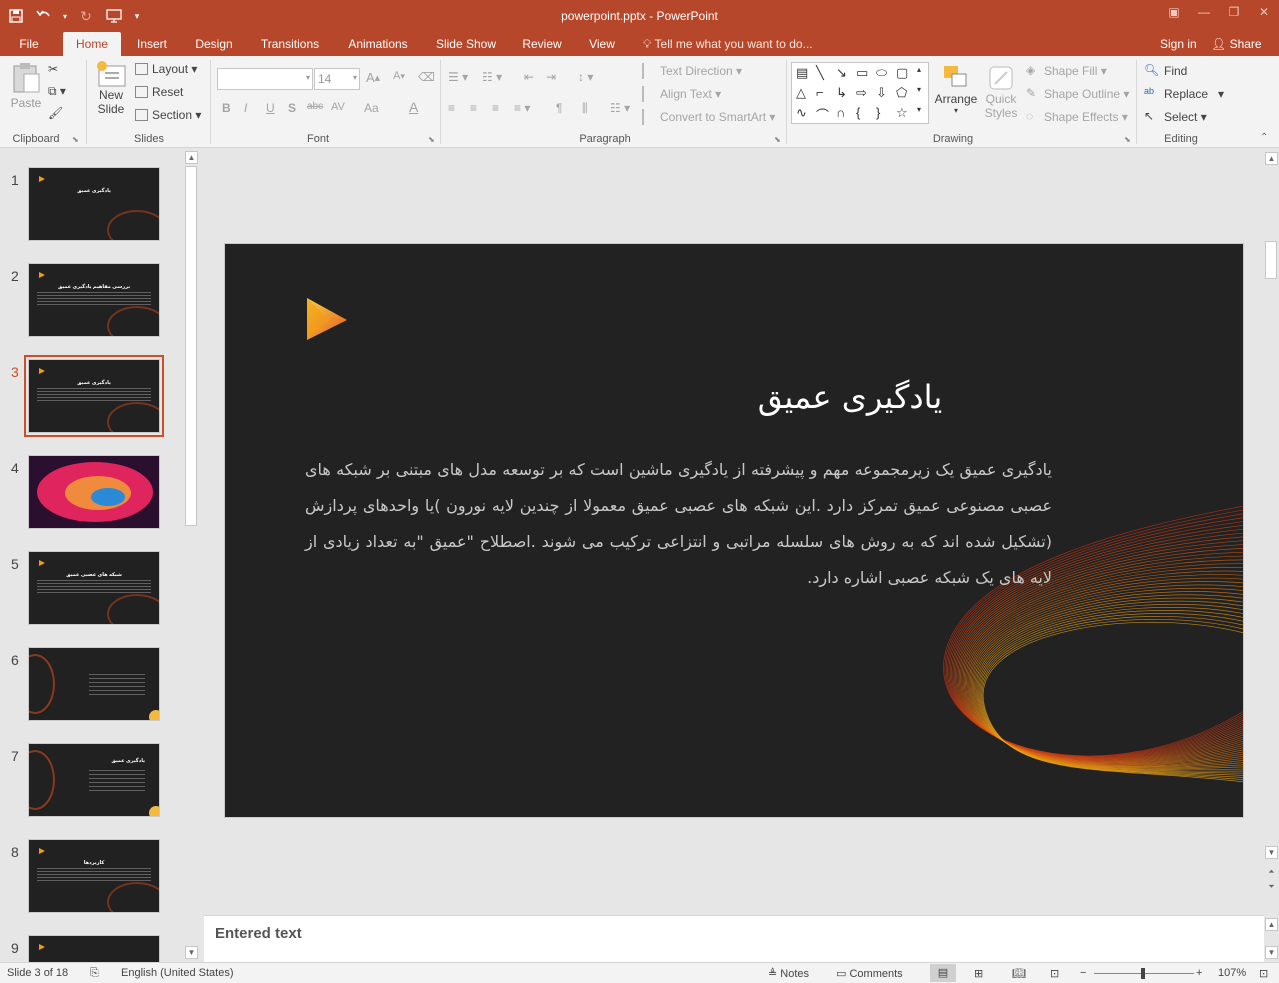 The width and height of the screenshot is (1279, 983). What do you see at coordinates (585, 77) in the screenshot?
I see `line-spacing-icon: ↕ ▾` at bounding box center [585, 77].